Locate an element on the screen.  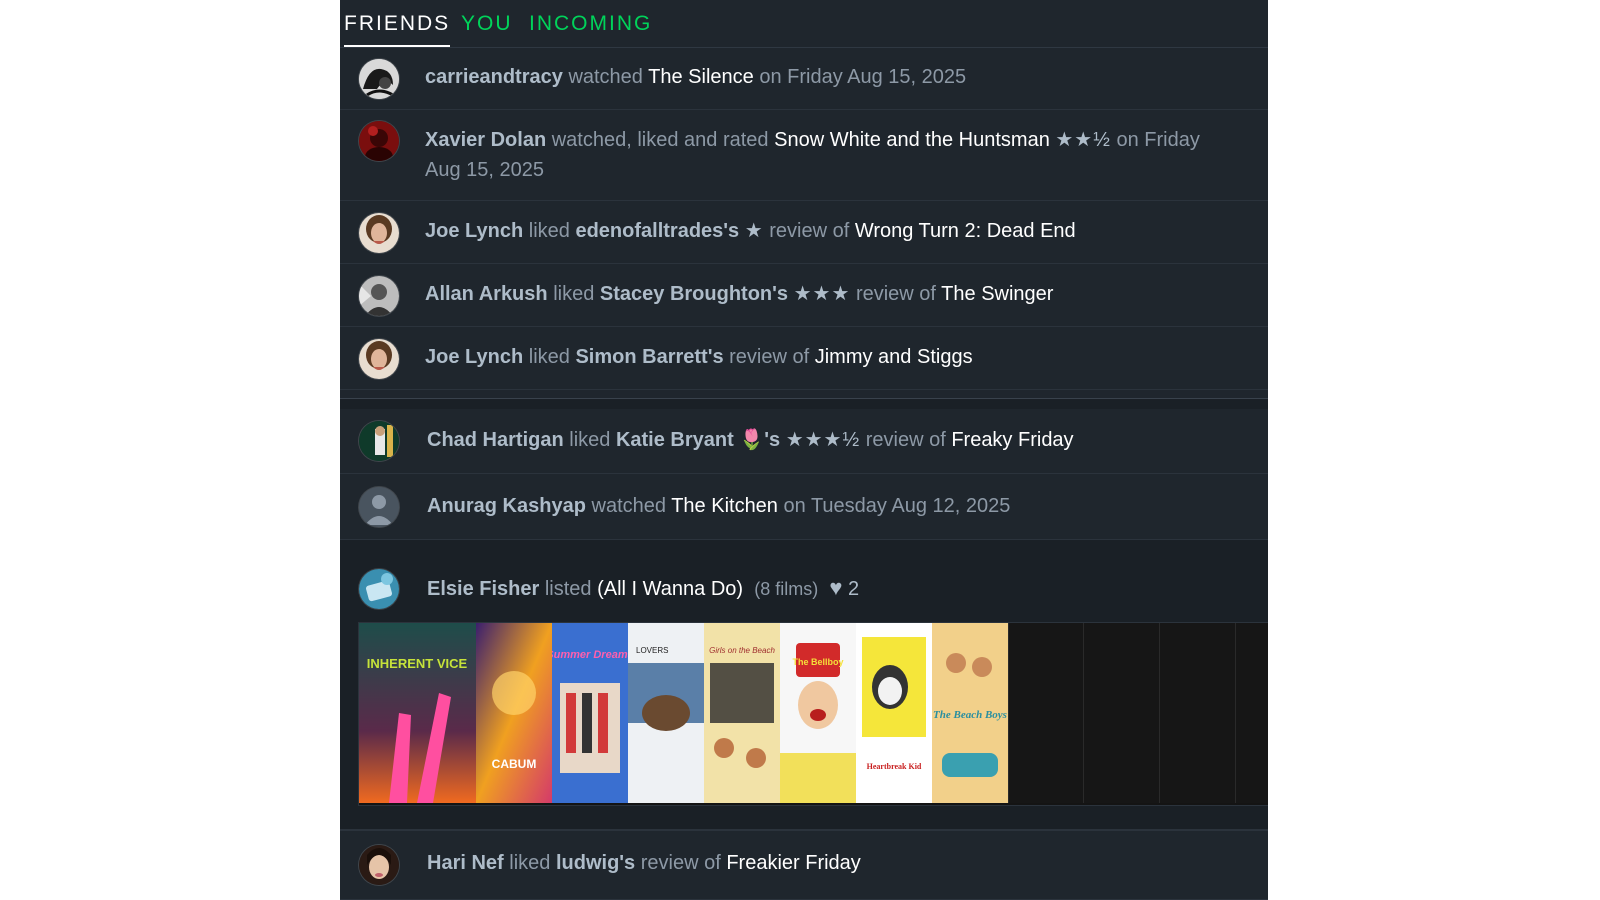
reviewer-link: ludwig's is located at coordinates (595, 863).